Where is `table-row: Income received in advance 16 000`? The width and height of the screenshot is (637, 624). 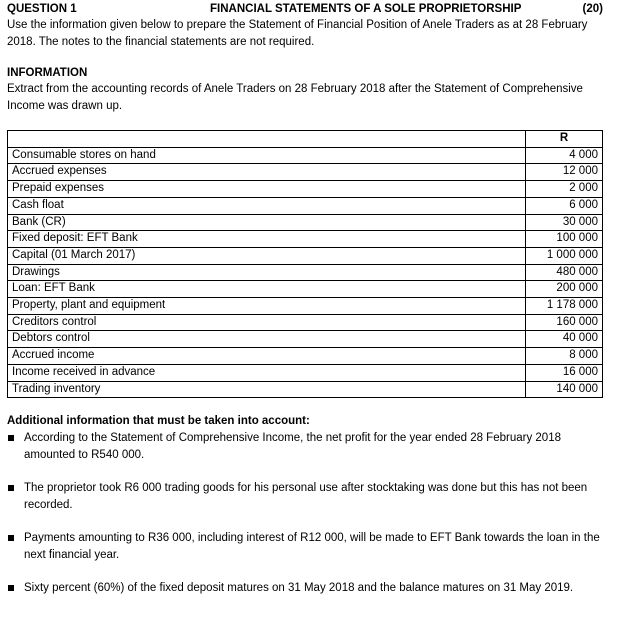 table-row: Income received in advance 16 000 is located at coordinates (305, 372).